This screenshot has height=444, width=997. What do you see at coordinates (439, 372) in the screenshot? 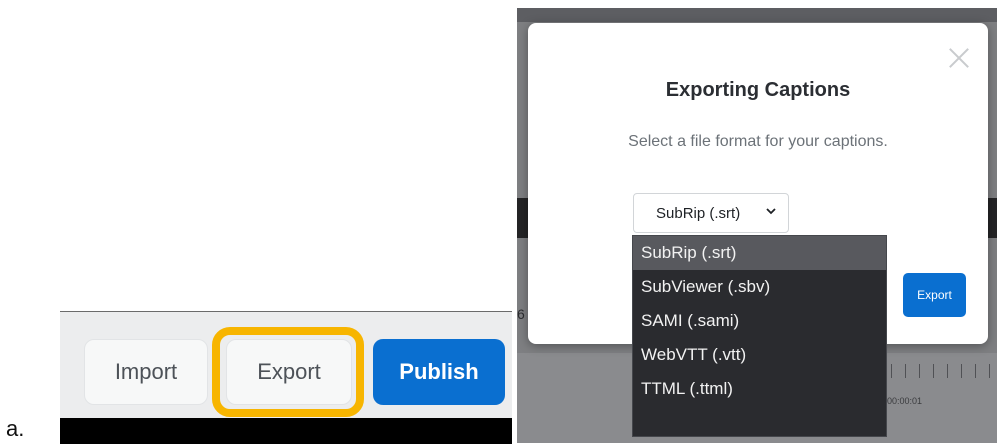
I see `publish-button: Publish` at bounding box center [439, 372].